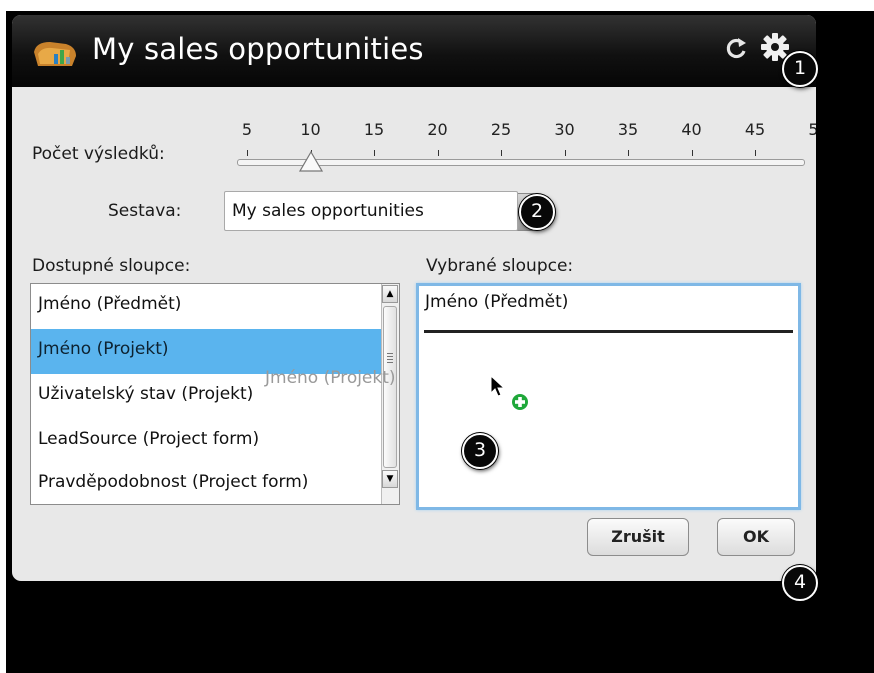 This screenshot has height=673, width=874. Describe the element at coordinates (55, 54) in the screenshot. I see `briefcase-chart-icon` at that location.